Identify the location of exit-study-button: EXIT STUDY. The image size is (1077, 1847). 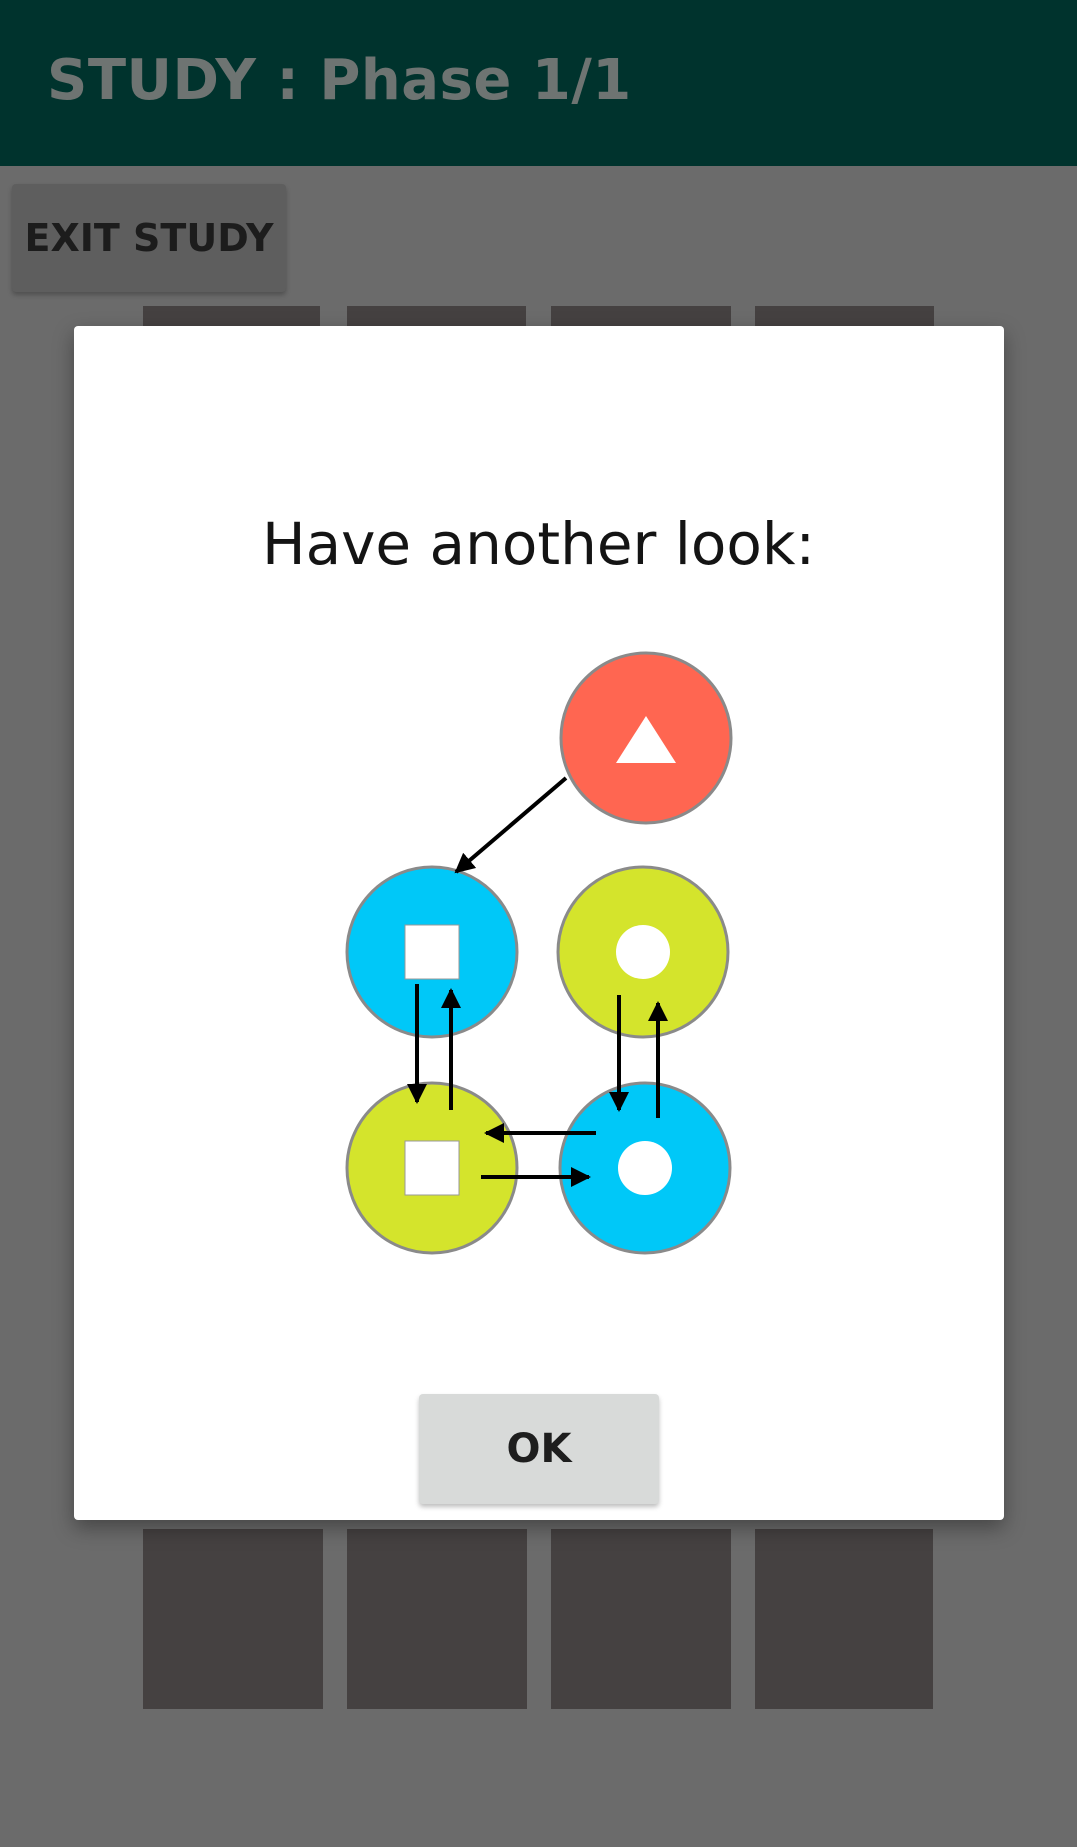
(149, 238).